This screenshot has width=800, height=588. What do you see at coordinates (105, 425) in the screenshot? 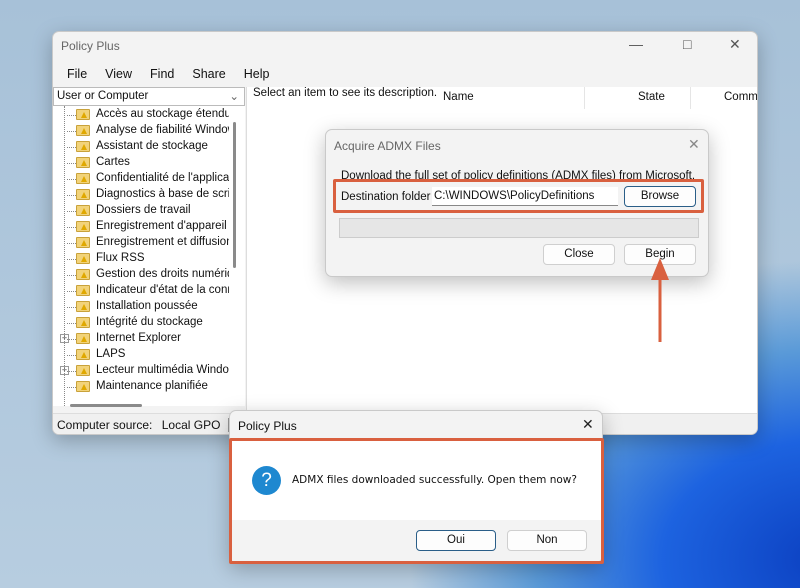
I see `computer-source-label: Computer source:` at bounding box center [105, 425].